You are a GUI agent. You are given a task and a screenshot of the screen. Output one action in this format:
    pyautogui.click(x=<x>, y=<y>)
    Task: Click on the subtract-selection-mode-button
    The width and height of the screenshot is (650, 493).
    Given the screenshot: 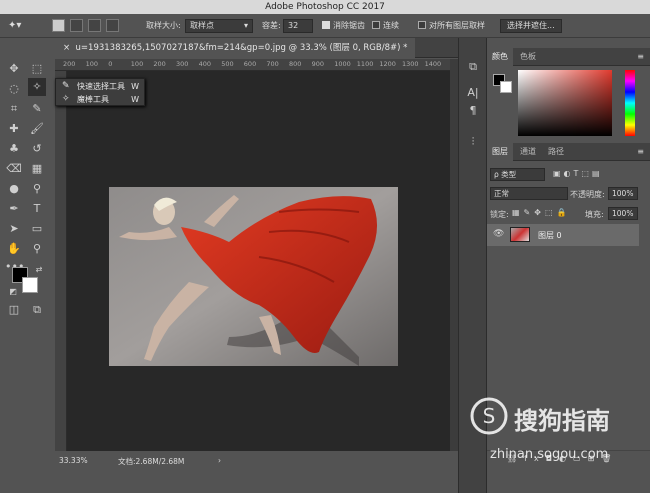 What is the action you would take?
    pyautogui.click(x=94, y=25)
    